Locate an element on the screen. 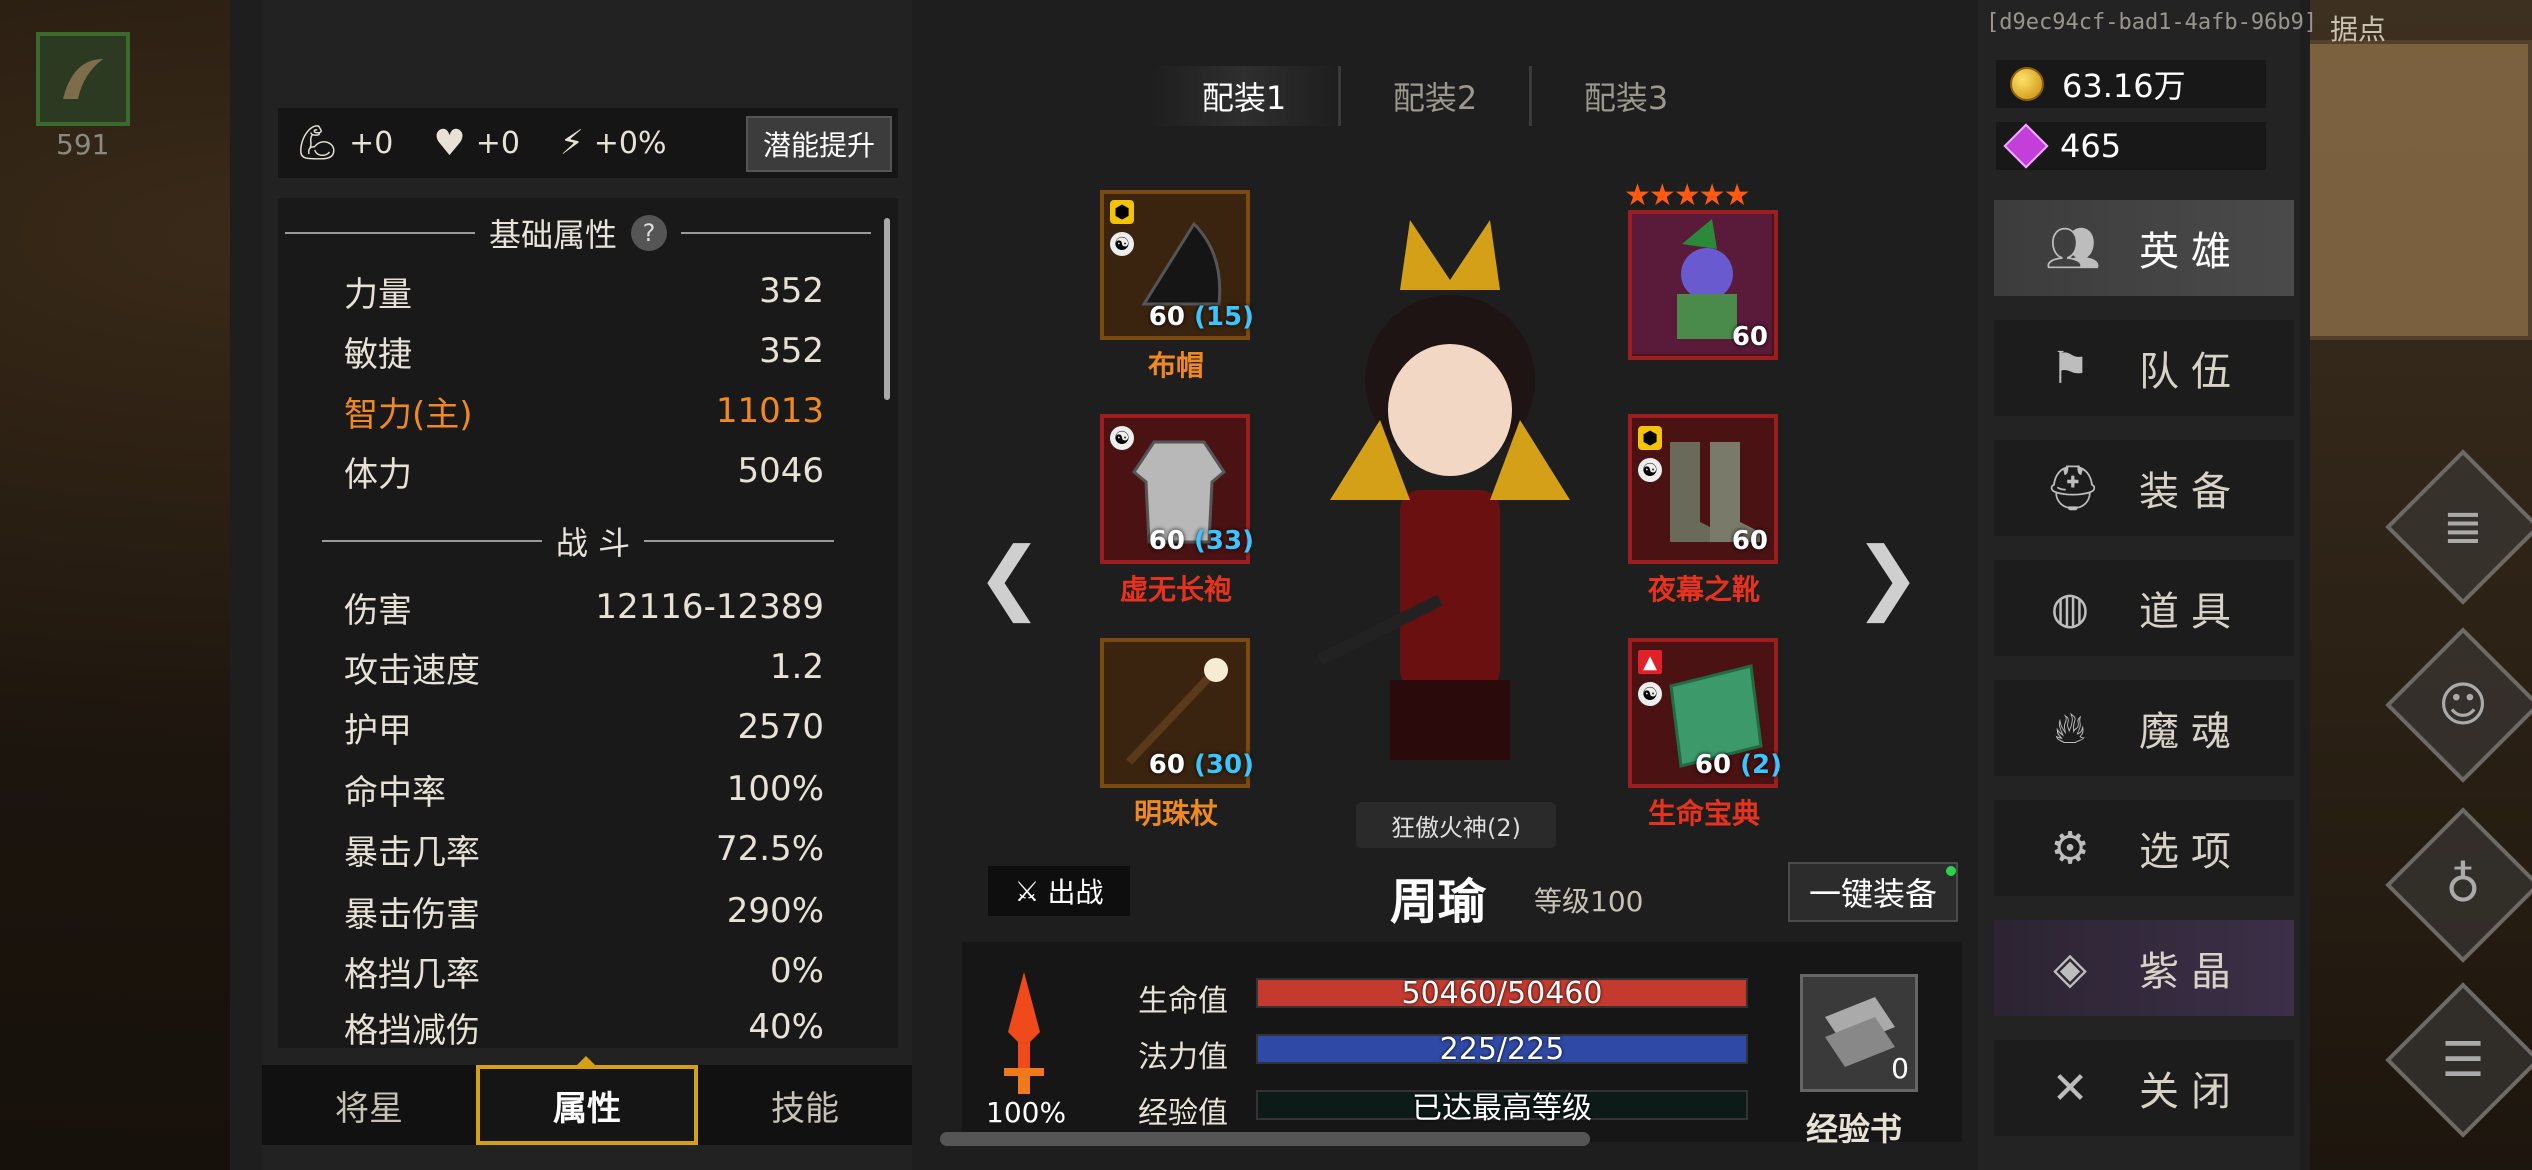 This screenshot has height=1170, width=2532. help-icon: ? is located at coordinates (649, 233).